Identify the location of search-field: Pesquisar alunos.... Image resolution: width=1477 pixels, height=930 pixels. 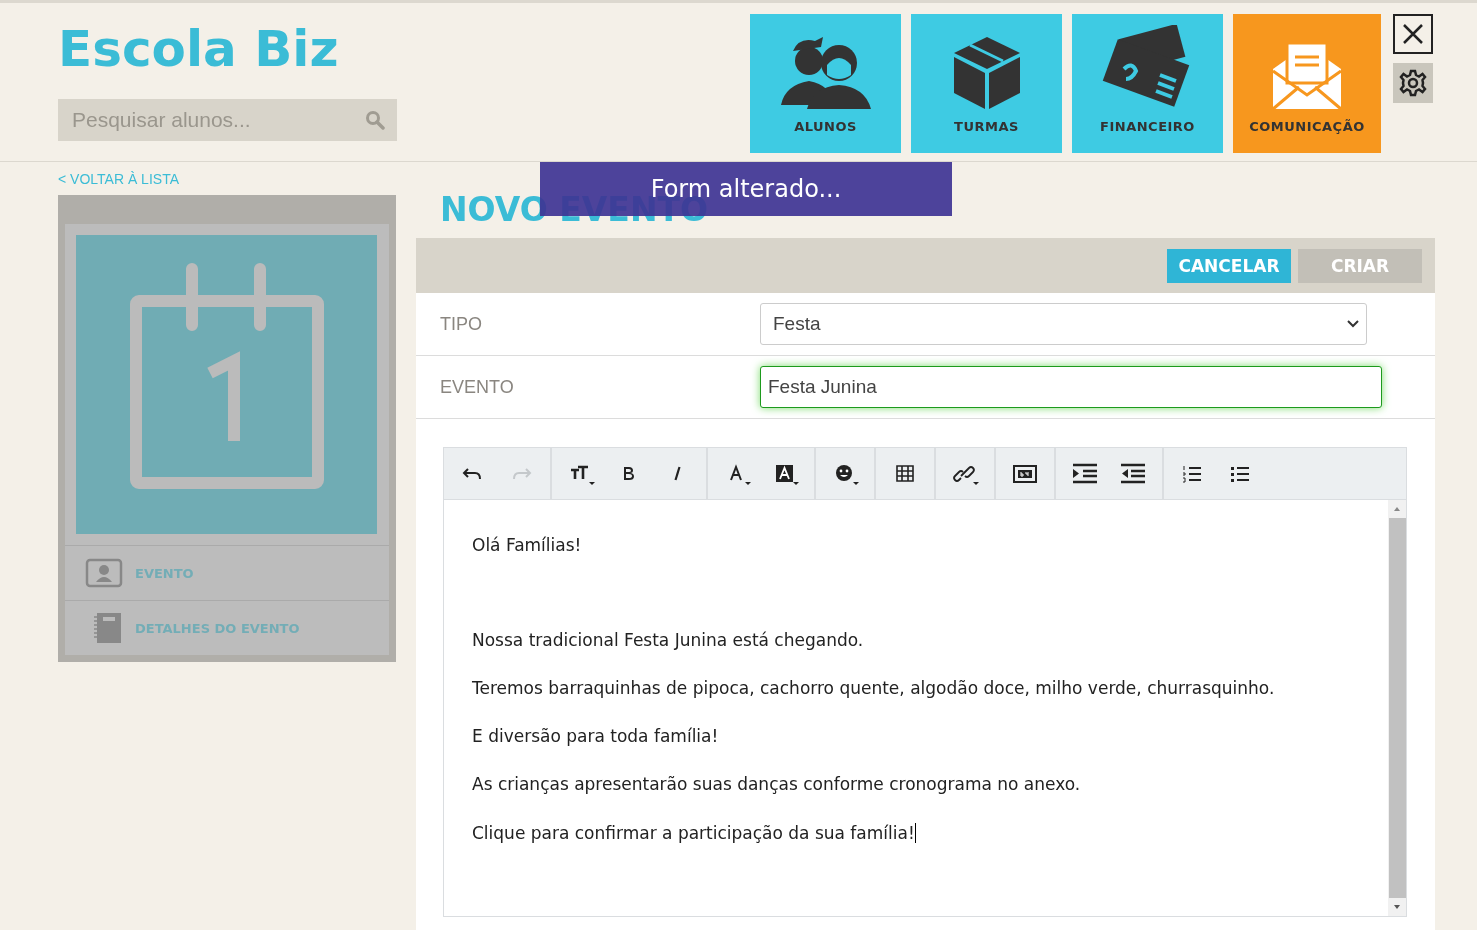
(227, 120).